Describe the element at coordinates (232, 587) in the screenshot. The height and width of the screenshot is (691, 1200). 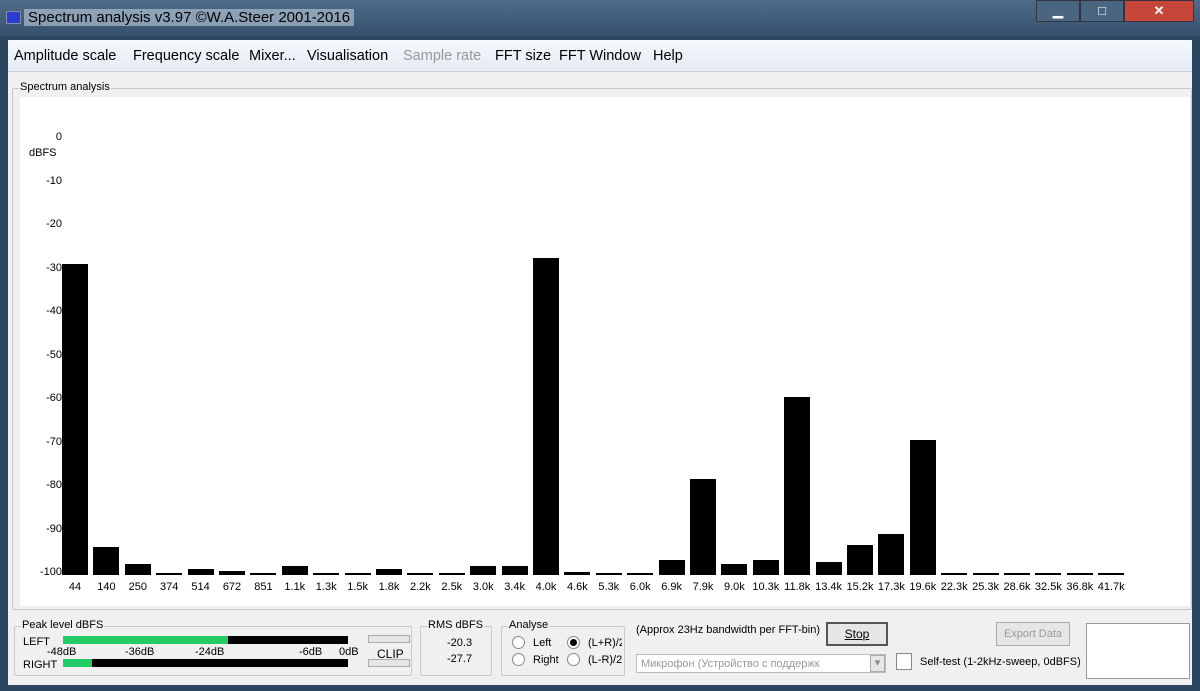
I see `x-tick-label: 672` at that location.